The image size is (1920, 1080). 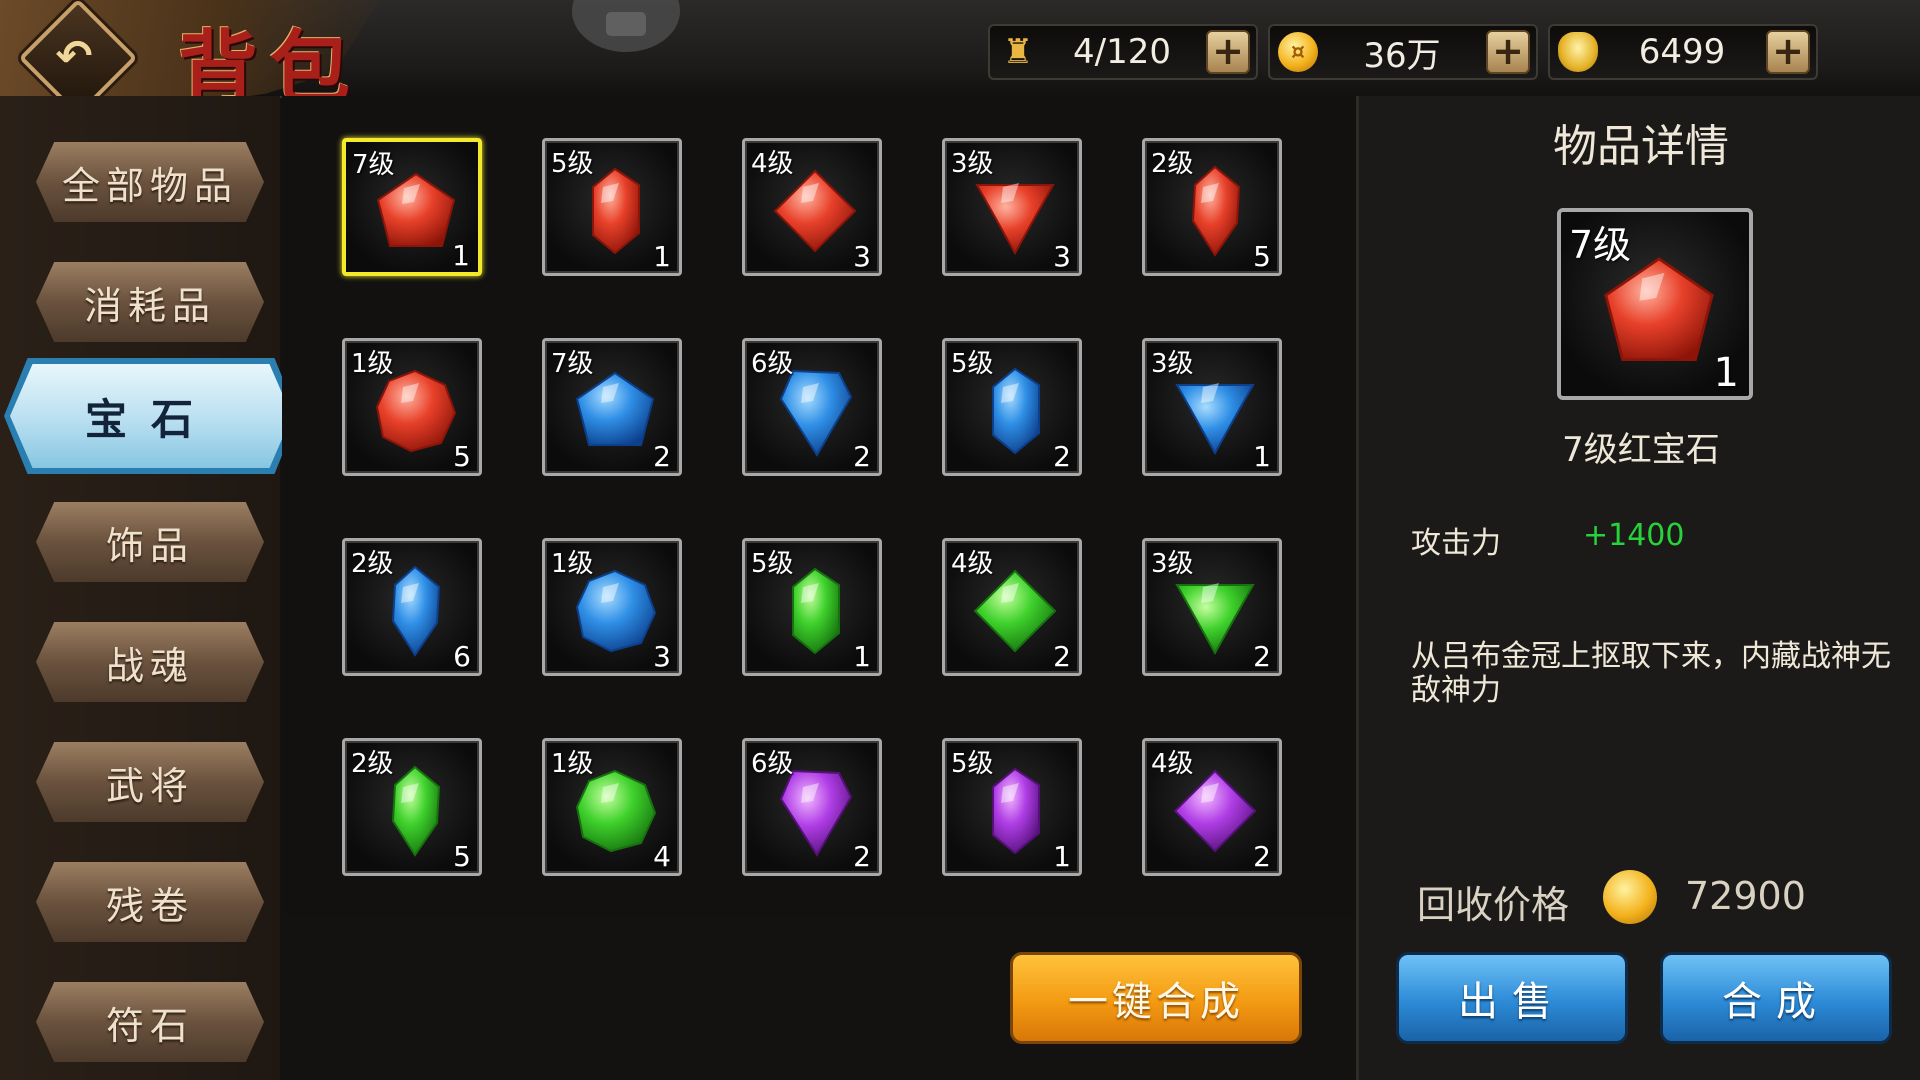 What do you see at coordinates (1493, 905) in the screenshot?
I see `recycle-price-label: 回收价格` at bounding box center [1493, 905].